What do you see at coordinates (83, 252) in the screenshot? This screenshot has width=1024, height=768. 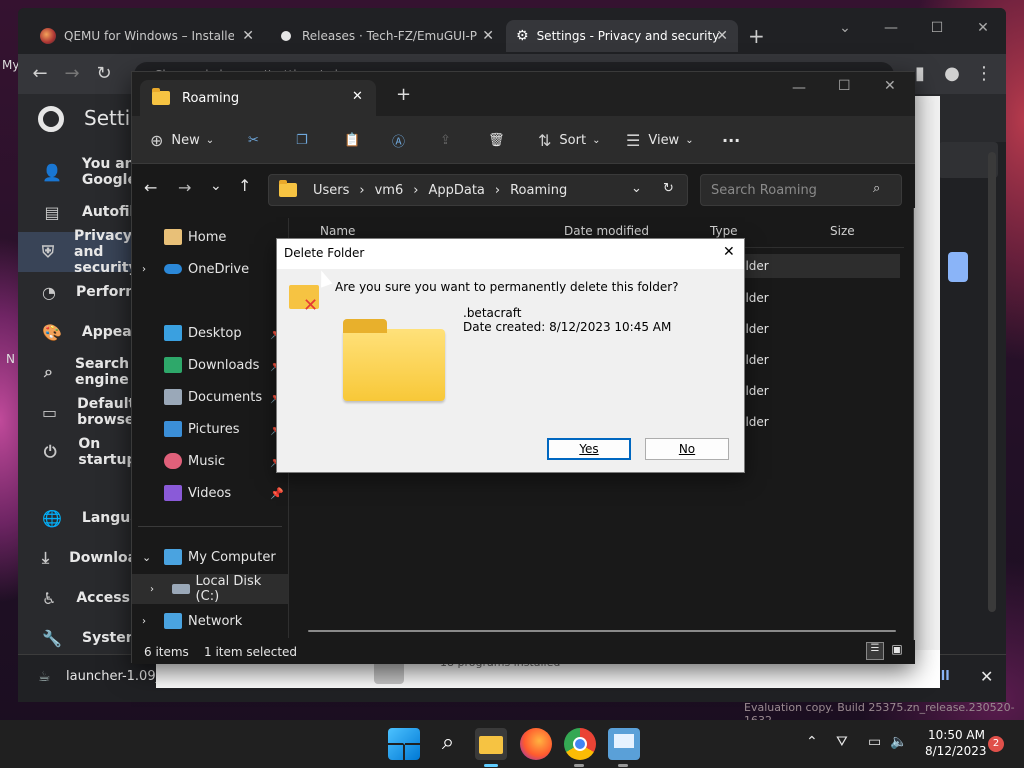 I see `sidebar-item-privacy: ⛨ Privacy and security` at bounding box center [83, 252].